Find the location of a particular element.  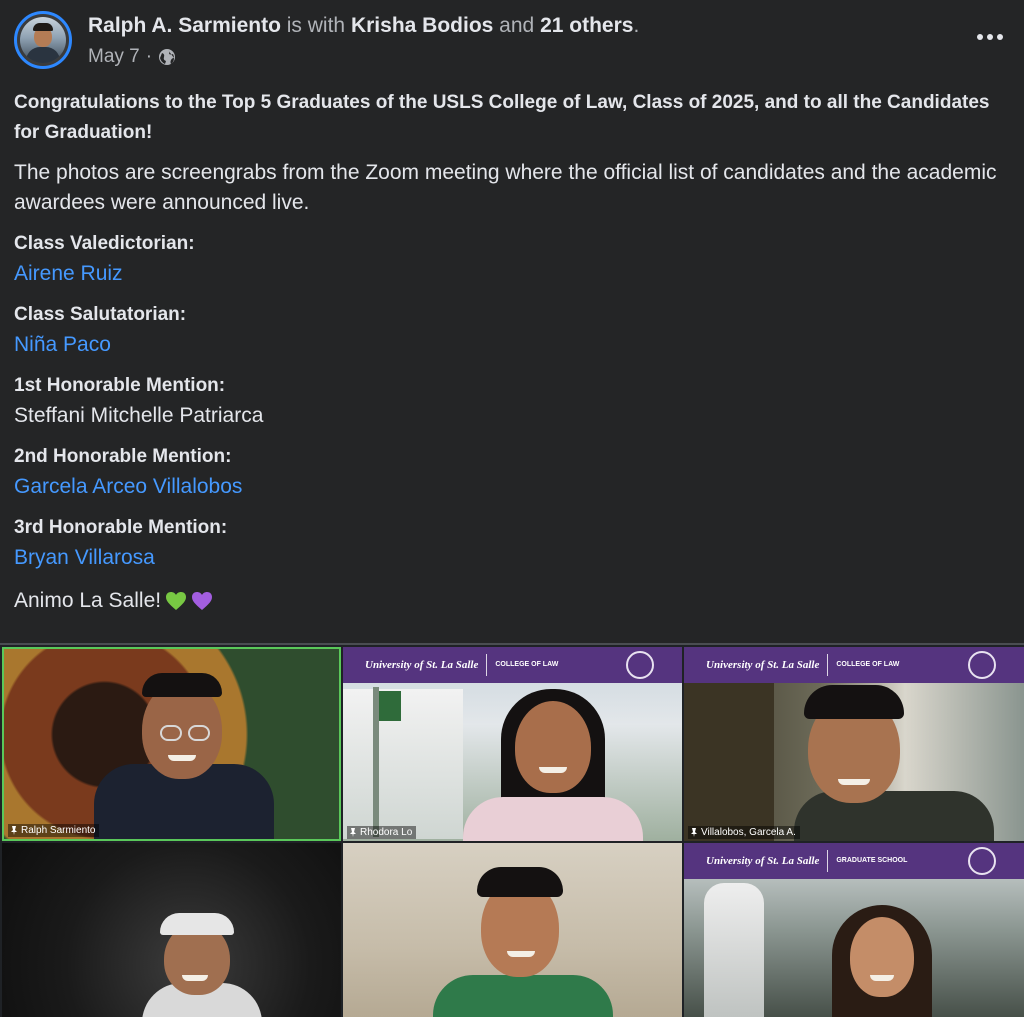

award-salutatorian: Class Salutatorian: Niña Paco is located at coordinates (516, 330).